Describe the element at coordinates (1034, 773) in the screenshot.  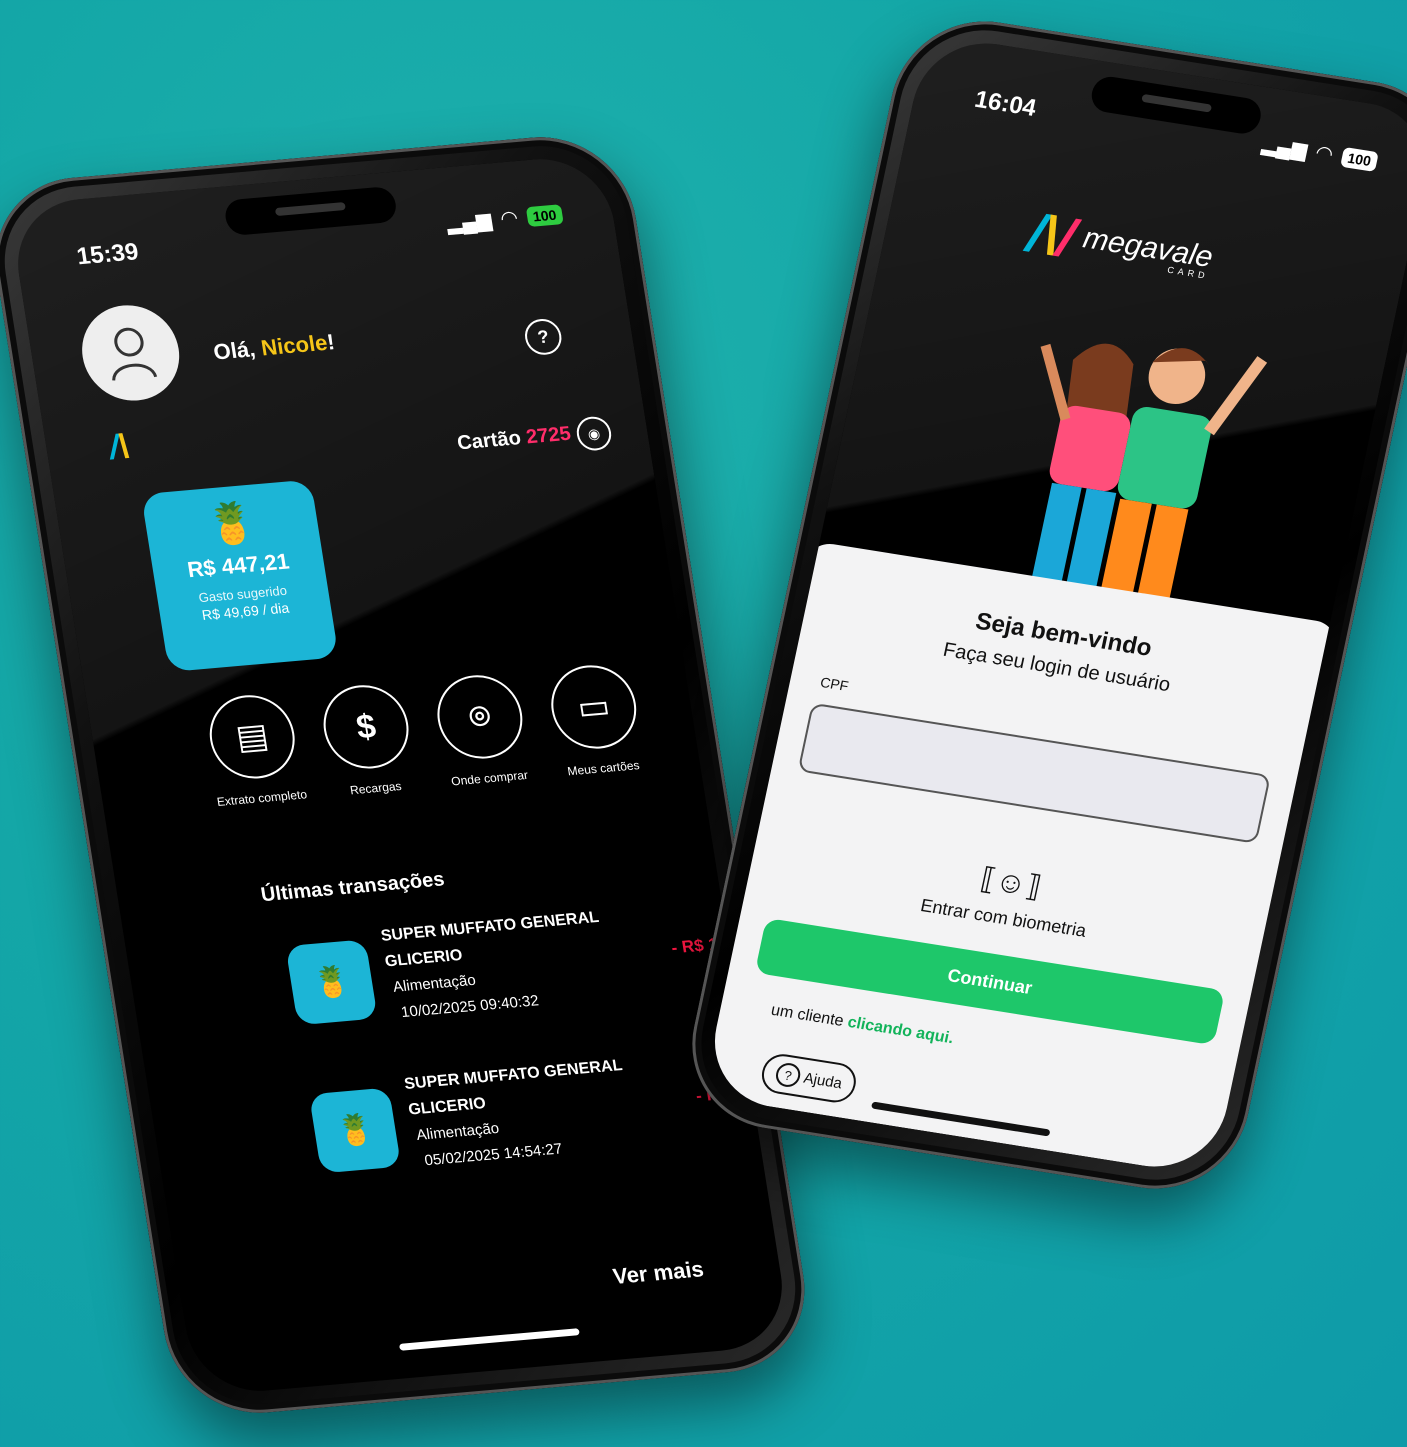
I see `cpf-input` at that location.